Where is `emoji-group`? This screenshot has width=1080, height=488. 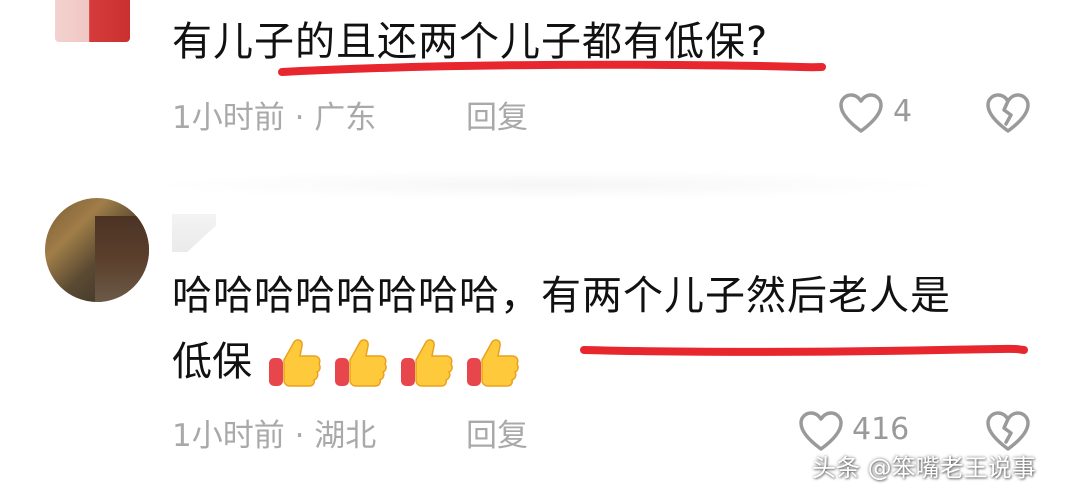
emoji-group is located at coordinates (393, 362).